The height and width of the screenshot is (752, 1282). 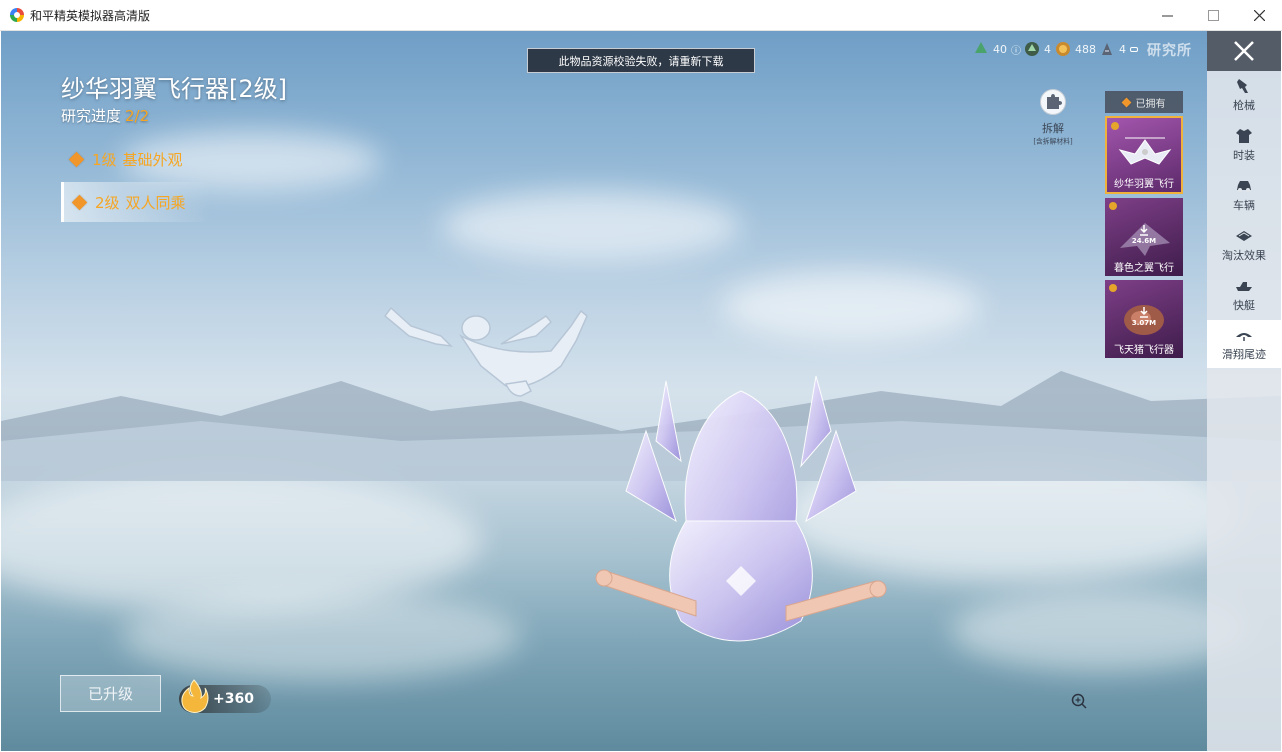 What do you see at coordinates (152, 159) in the screenshot?
I see `level-name: 基础外观` at bounding box center [152, 159].